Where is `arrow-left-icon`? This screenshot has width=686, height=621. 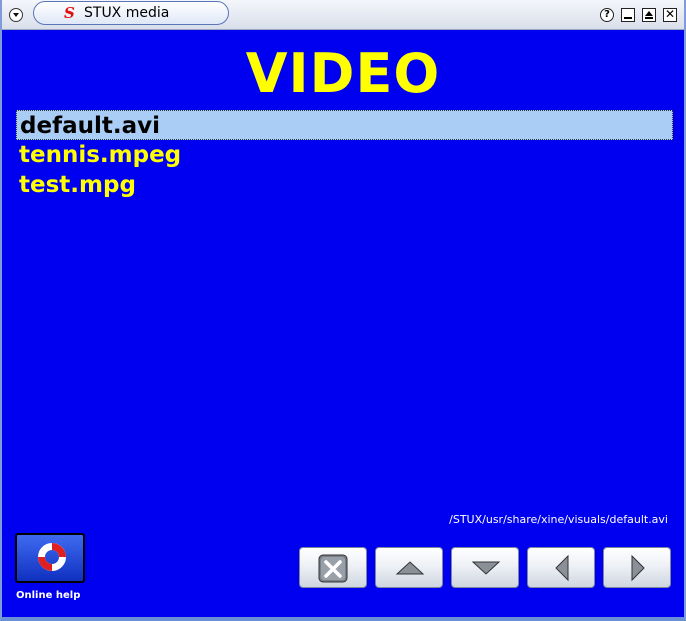
arrow-left-icon is located at coordinates (562, 568).